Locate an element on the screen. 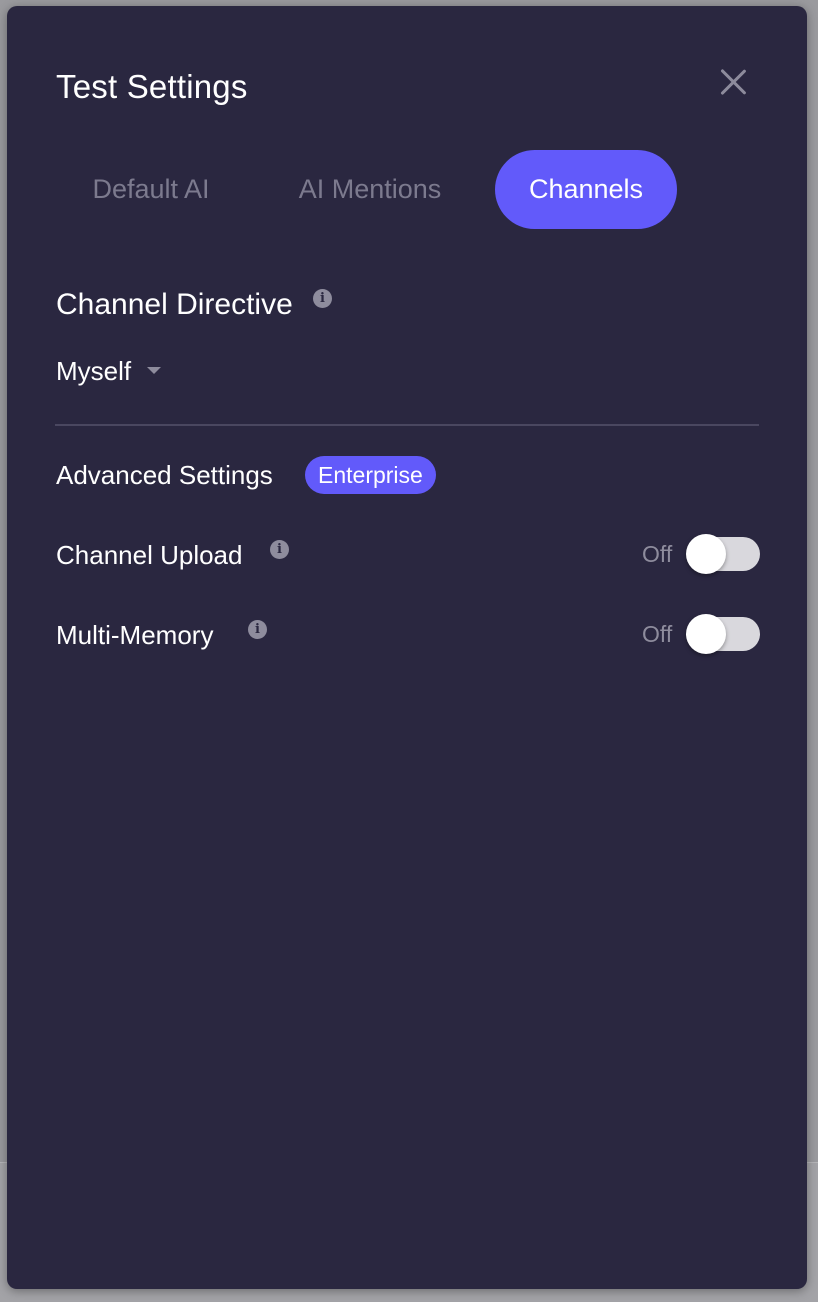 This screenshot has width=818, height=1302. channel-upload-state: Off is located at coordinates (657, 554).